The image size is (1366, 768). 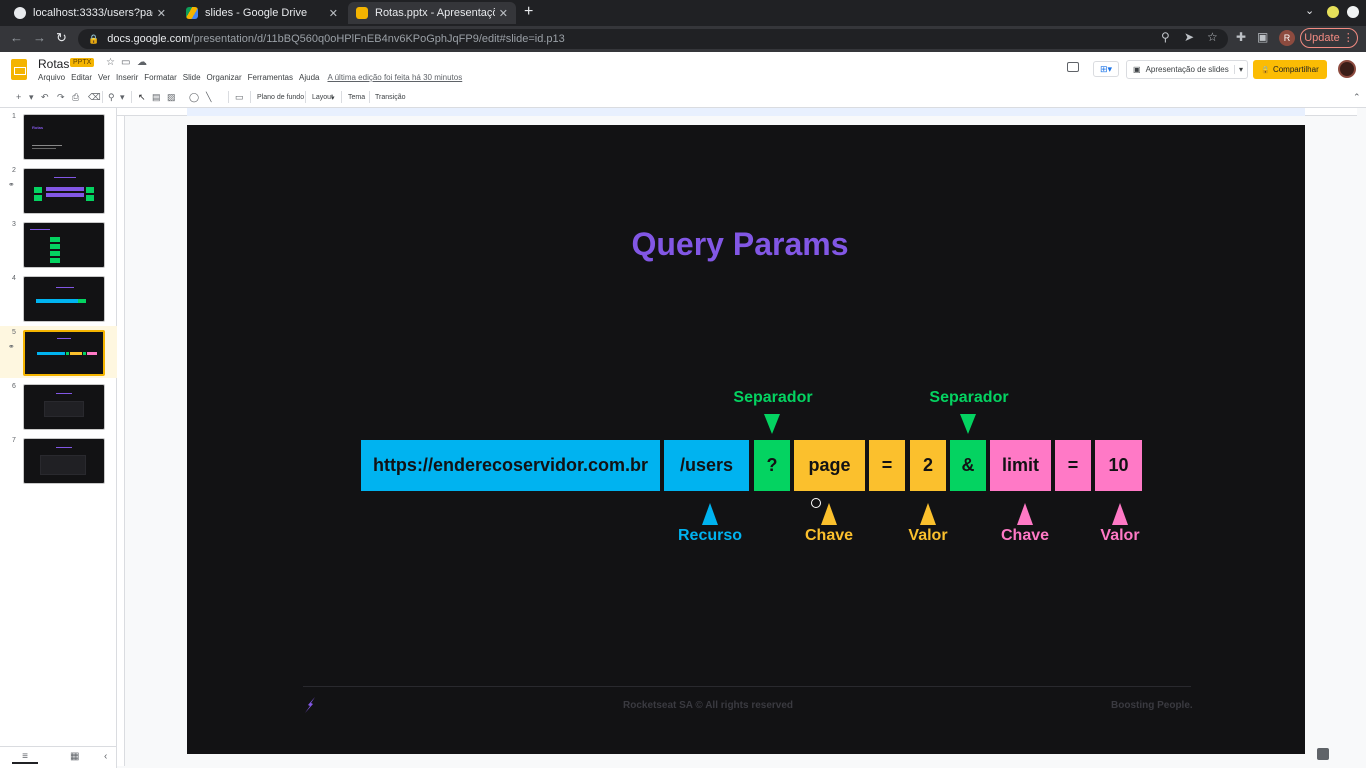 I want to click on menu-ver: Ver, so click(x=104, y=77).